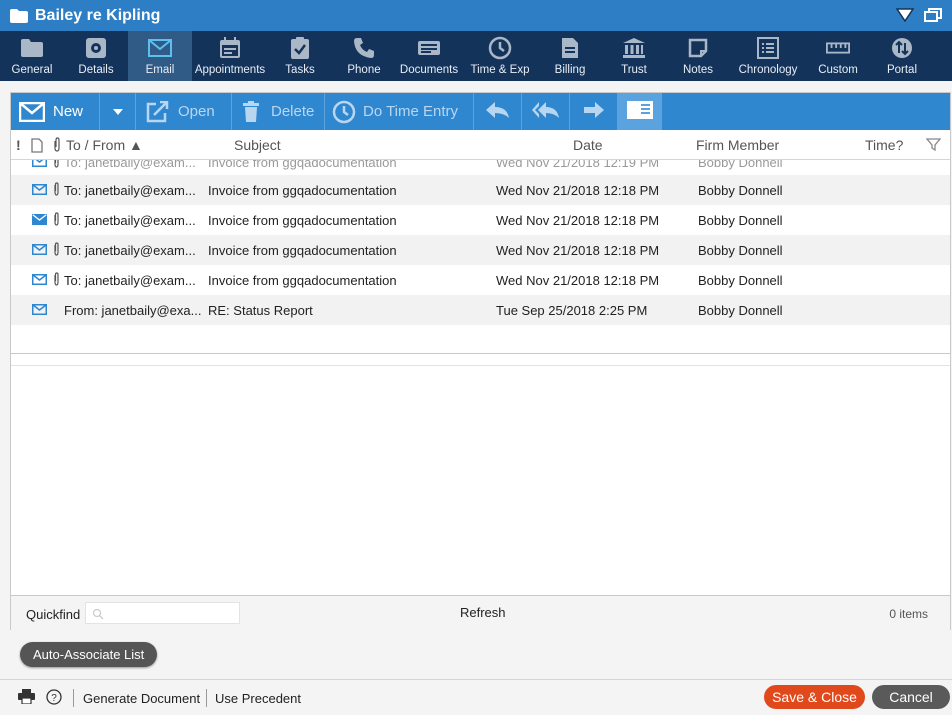 This screenshot has width=952, height=715. Describe the element at coordinates (364, 56) in the screenshot. I see `module-phone: Phone` at that location.